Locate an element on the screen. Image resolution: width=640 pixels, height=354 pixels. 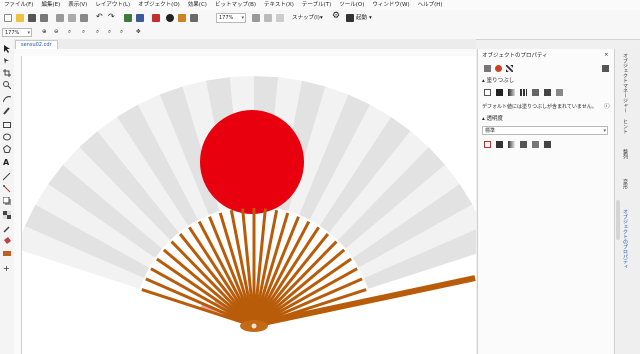
cut-icon is located at coordinates (60, 18).